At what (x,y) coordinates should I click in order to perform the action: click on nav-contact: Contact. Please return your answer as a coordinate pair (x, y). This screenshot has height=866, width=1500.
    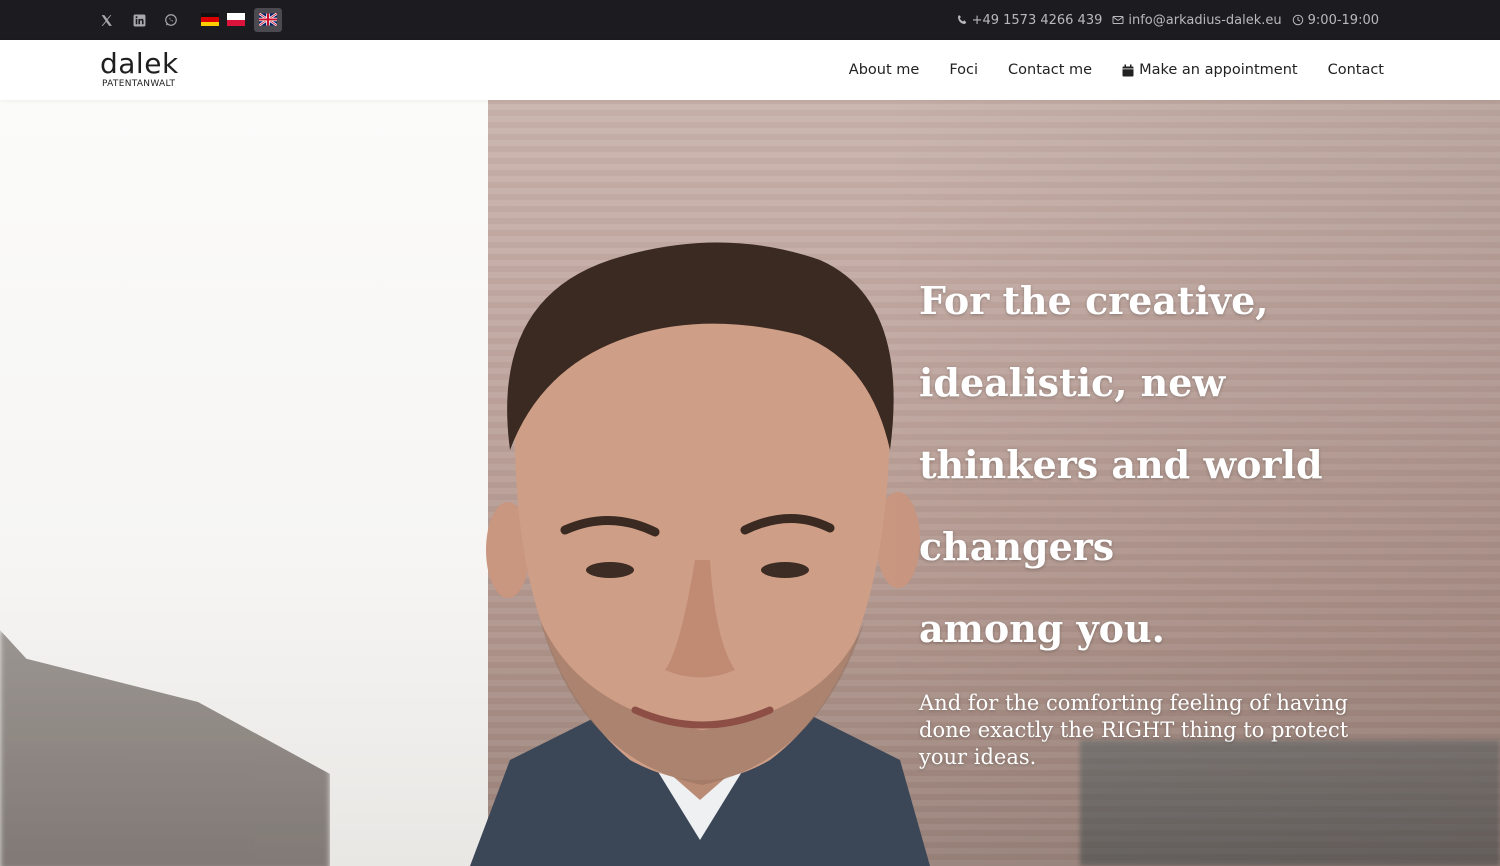
    Looking at the image, I should click on (1356, 70).